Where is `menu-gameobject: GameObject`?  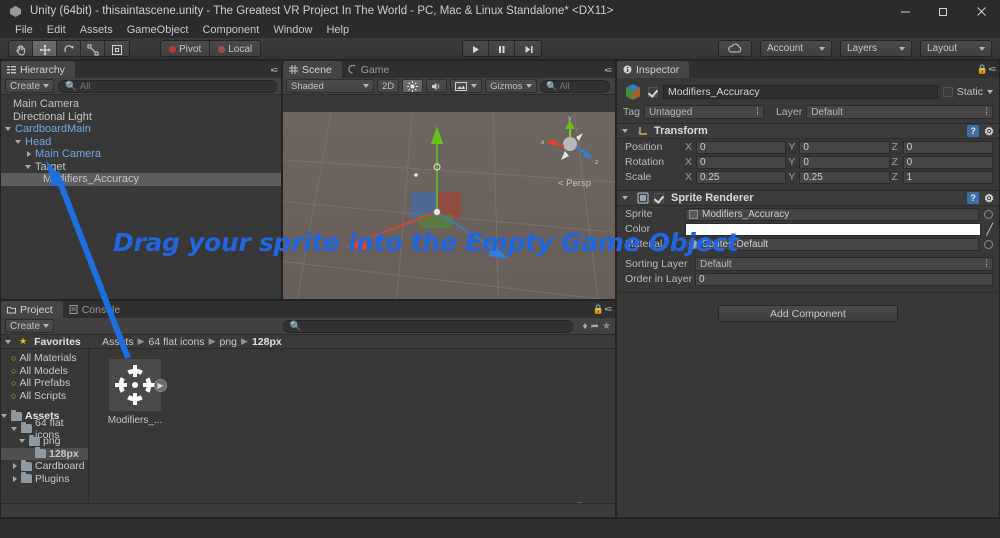 menu-gameobject: GameObject is located at coordinates (158, 30).